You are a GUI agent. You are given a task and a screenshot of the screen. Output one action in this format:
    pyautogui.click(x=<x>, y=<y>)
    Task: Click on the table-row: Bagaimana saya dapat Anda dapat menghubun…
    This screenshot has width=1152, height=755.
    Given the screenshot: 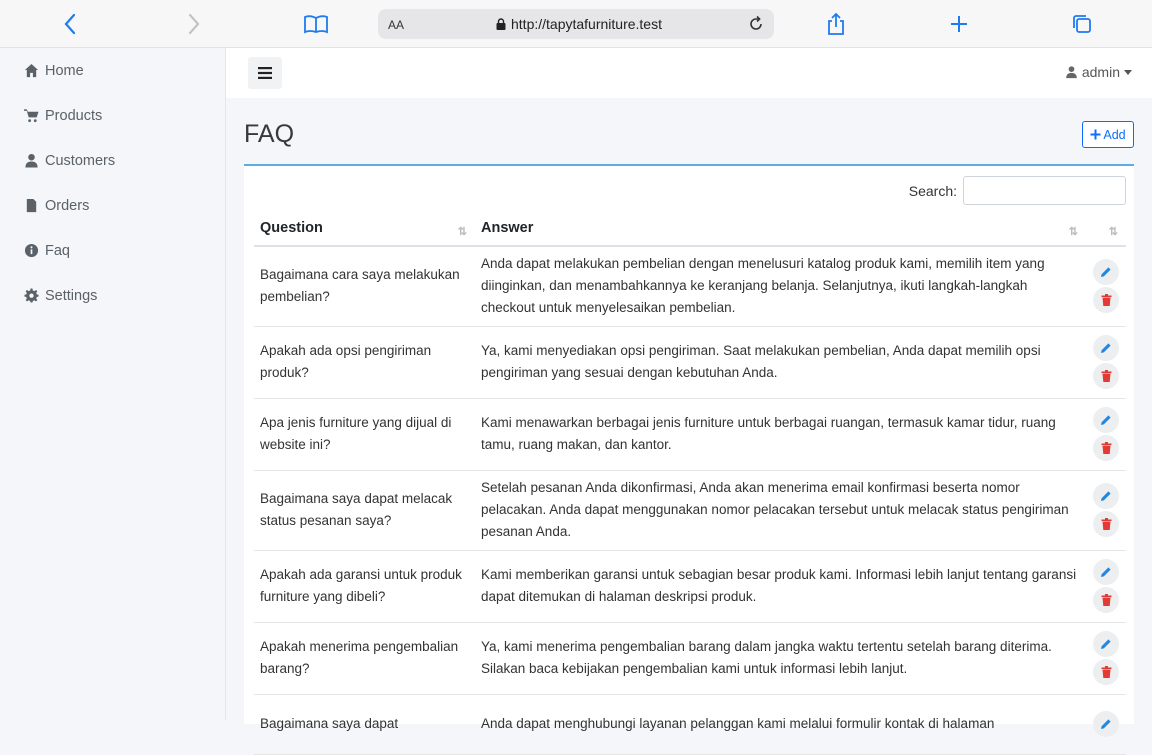 What is the action you would take?
    pyautogui.click(x=690, y=724)
    